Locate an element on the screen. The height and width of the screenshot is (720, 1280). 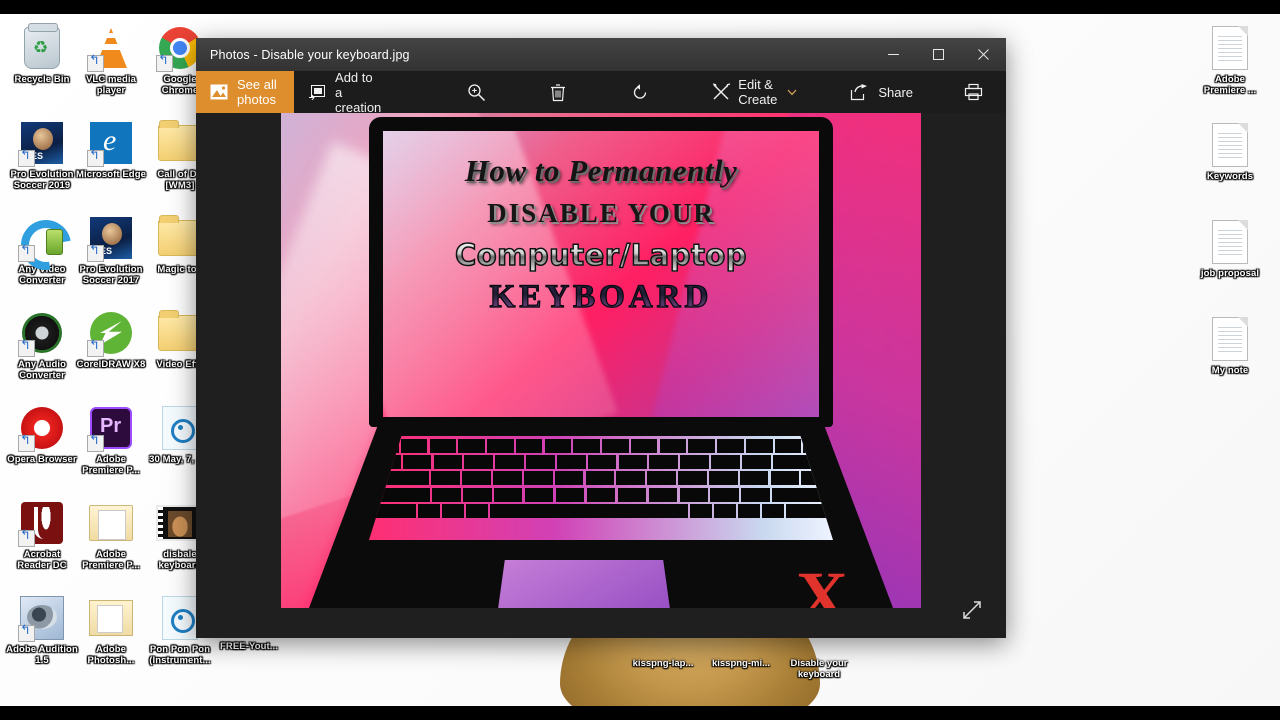
desktop-icon-any-video-converter: Any Video Converter is located at coordinates (42, 261).